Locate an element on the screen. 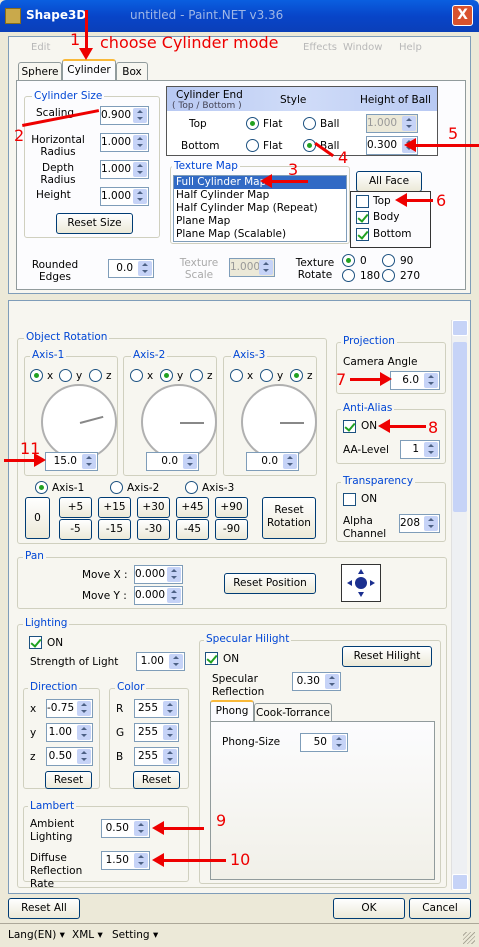 The image size is (479, 947). plus45-button: +45 is located at coordinates (192, 507).